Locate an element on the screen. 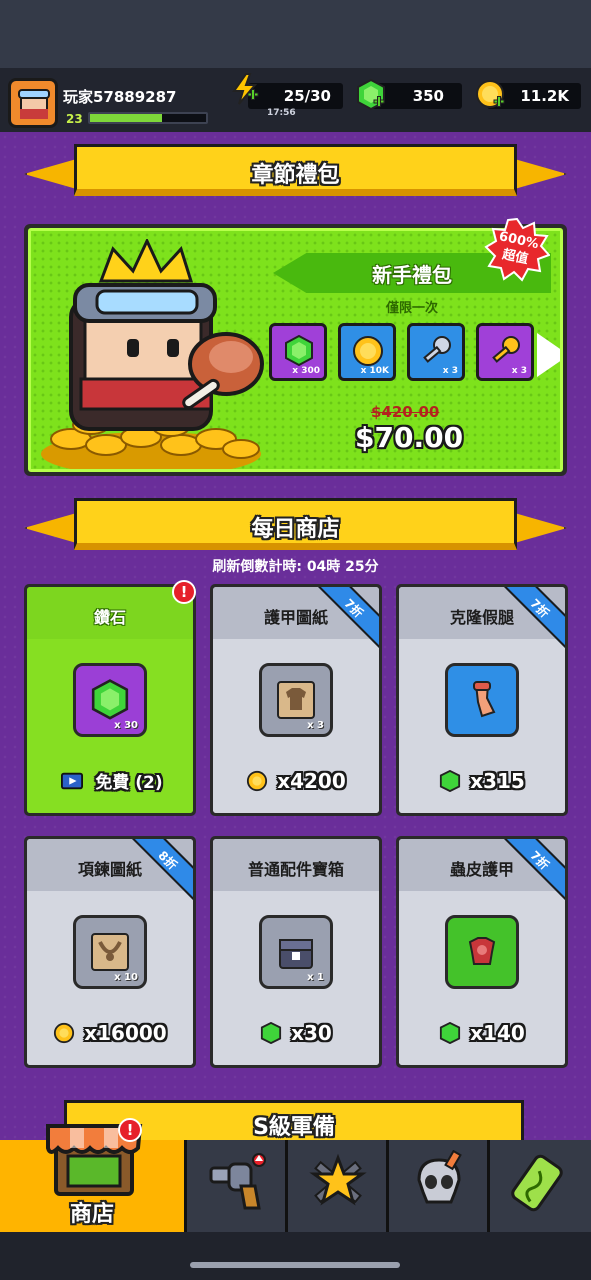 This screenshot has height=1280, width=591. price-text: x315 is located at coordinates (497, 781).